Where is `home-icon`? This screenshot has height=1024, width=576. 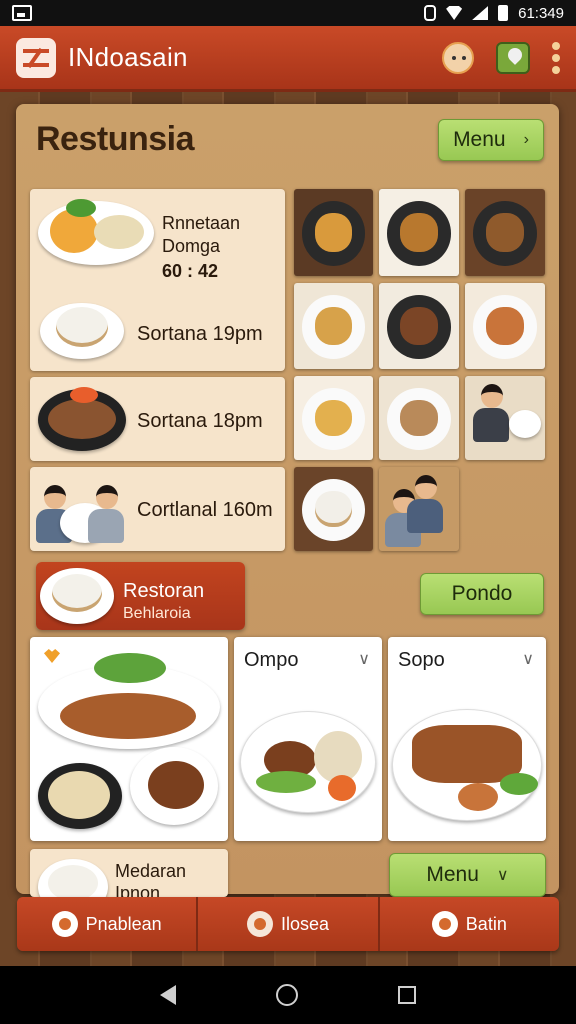 home-icon is located at coordinates (287, 995).